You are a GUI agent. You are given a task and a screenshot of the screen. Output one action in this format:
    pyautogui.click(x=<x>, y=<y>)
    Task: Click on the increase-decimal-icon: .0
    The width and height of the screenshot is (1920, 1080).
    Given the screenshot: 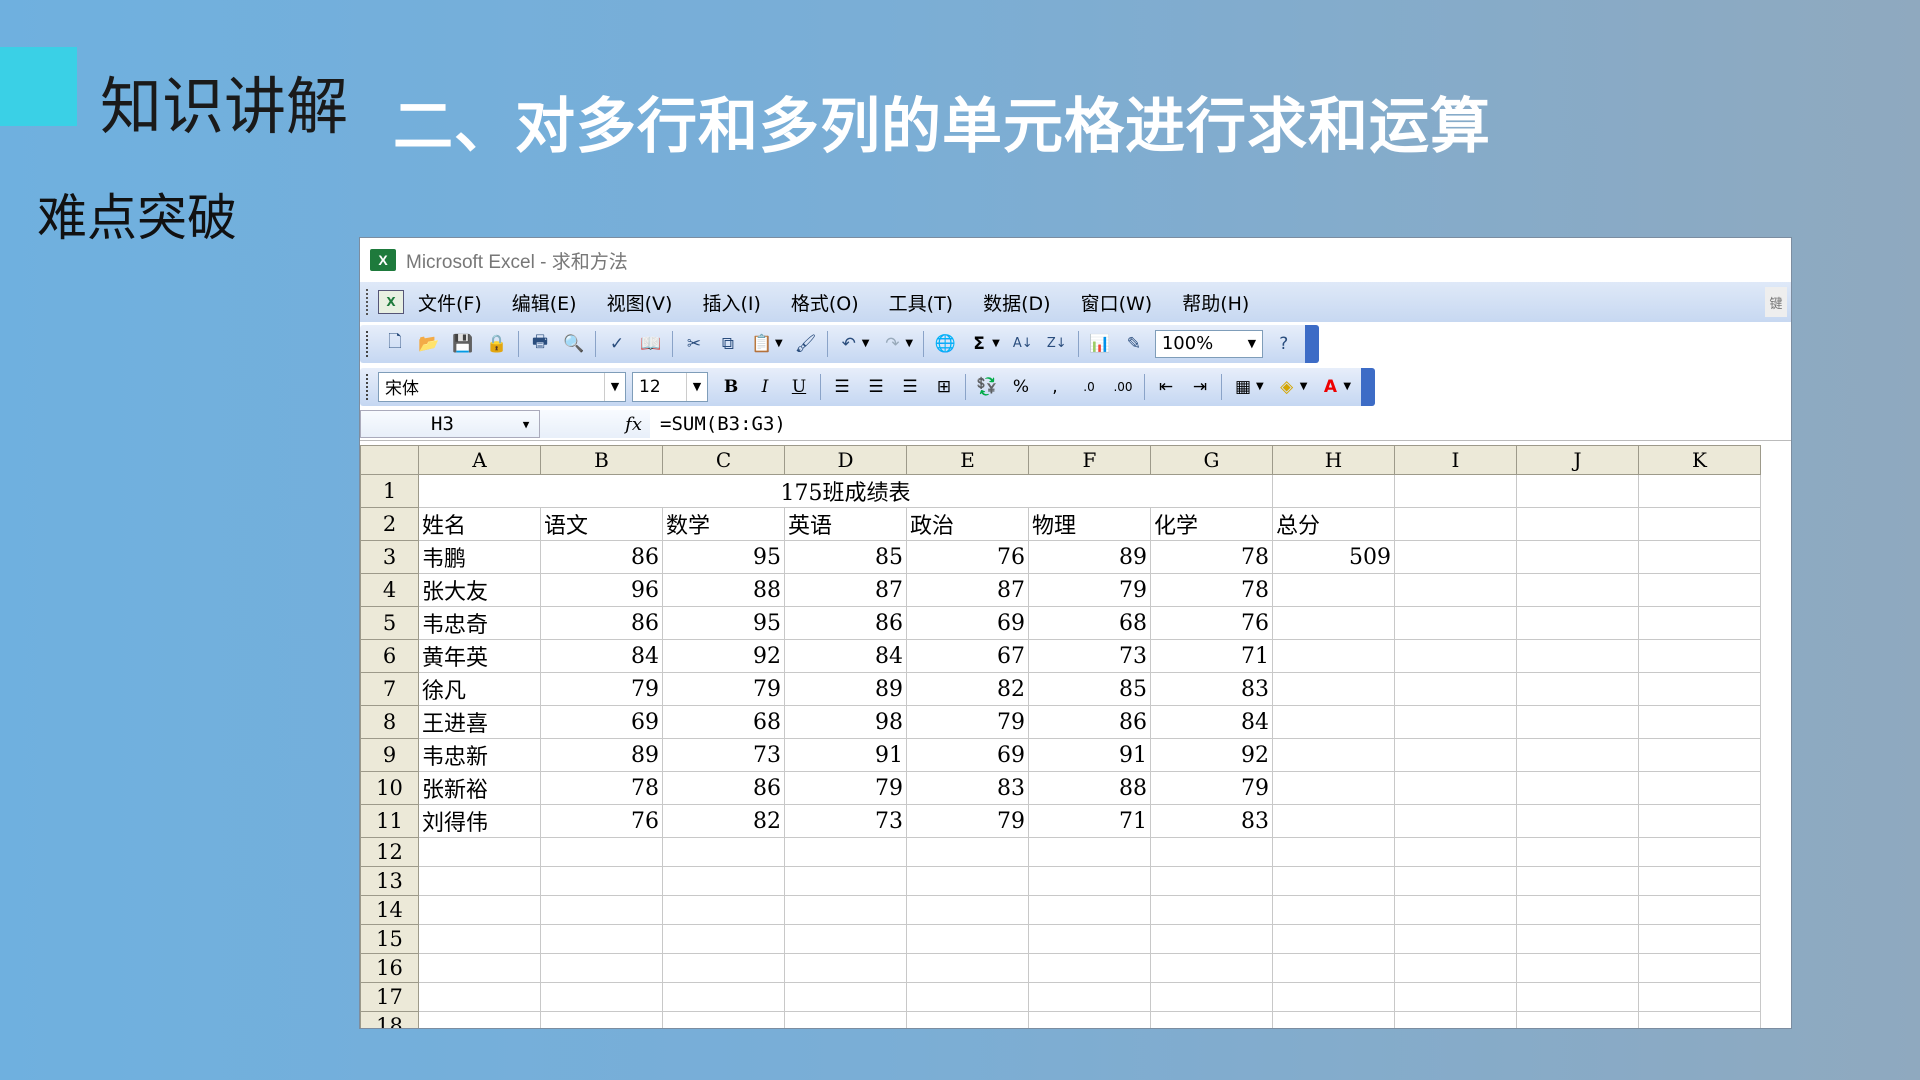 What is the action you would take?
    pyautogui.click(x=1089, y=387)
    